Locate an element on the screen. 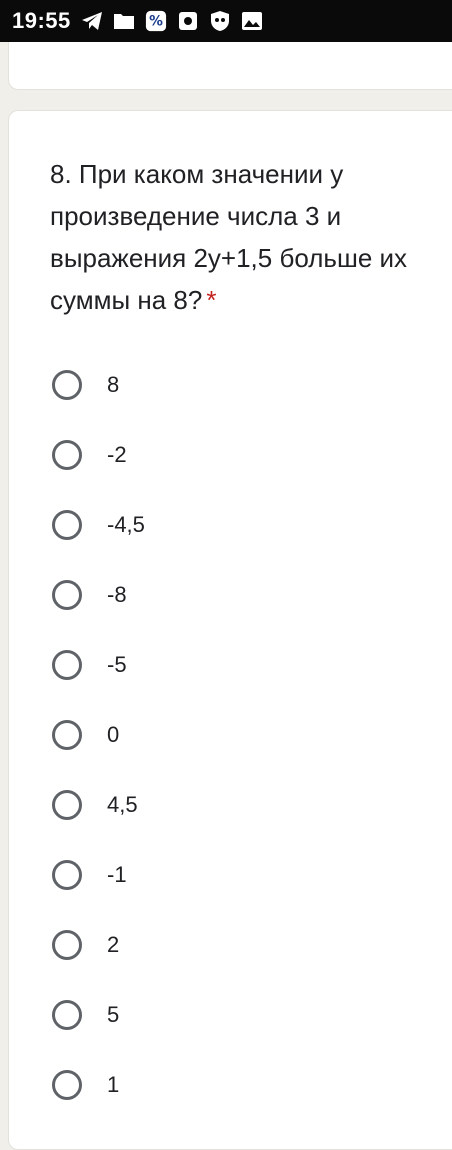  shield-app-icon is located at coordinates (220, 21).